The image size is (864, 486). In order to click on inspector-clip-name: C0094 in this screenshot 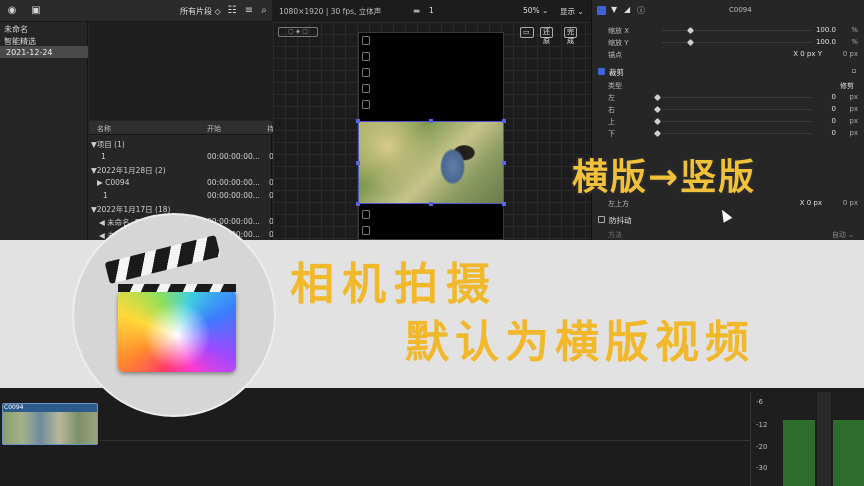, I will do `click(740, 10)`.